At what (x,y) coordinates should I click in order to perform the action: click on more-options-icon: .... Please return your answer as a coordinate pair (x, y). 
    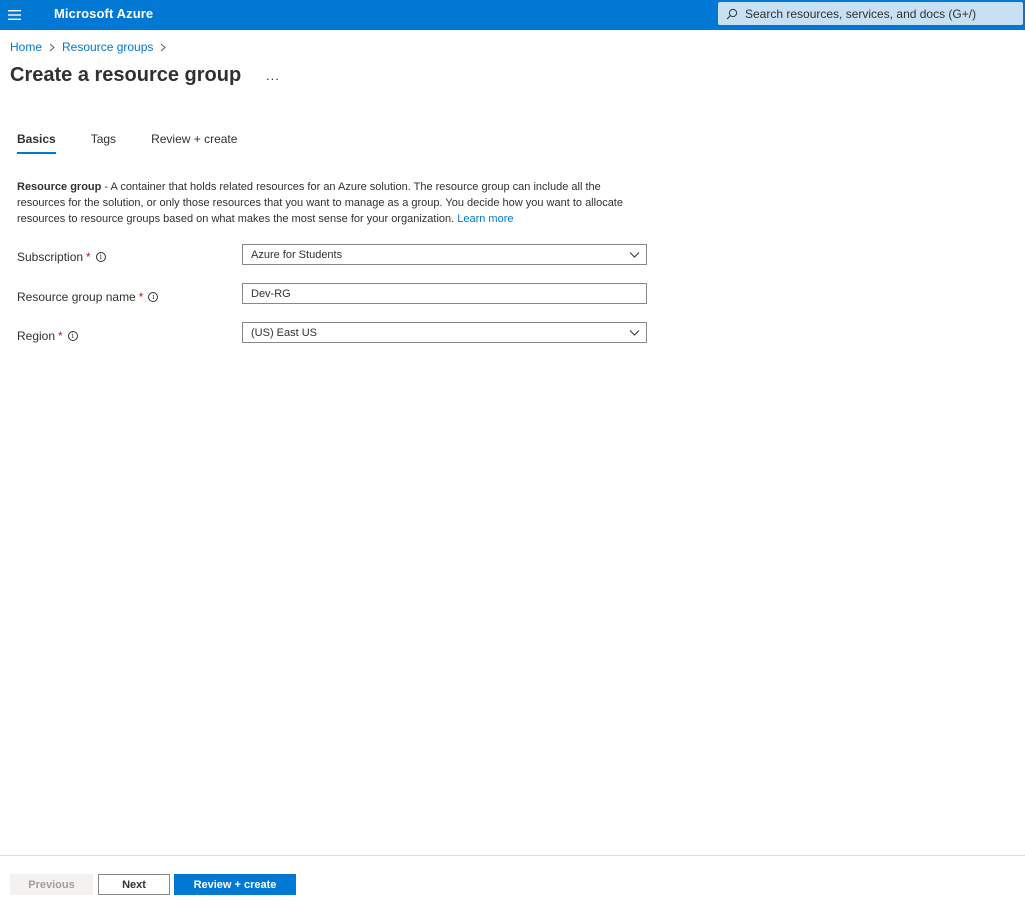
    Looking at the image, I should click on (273, 75).